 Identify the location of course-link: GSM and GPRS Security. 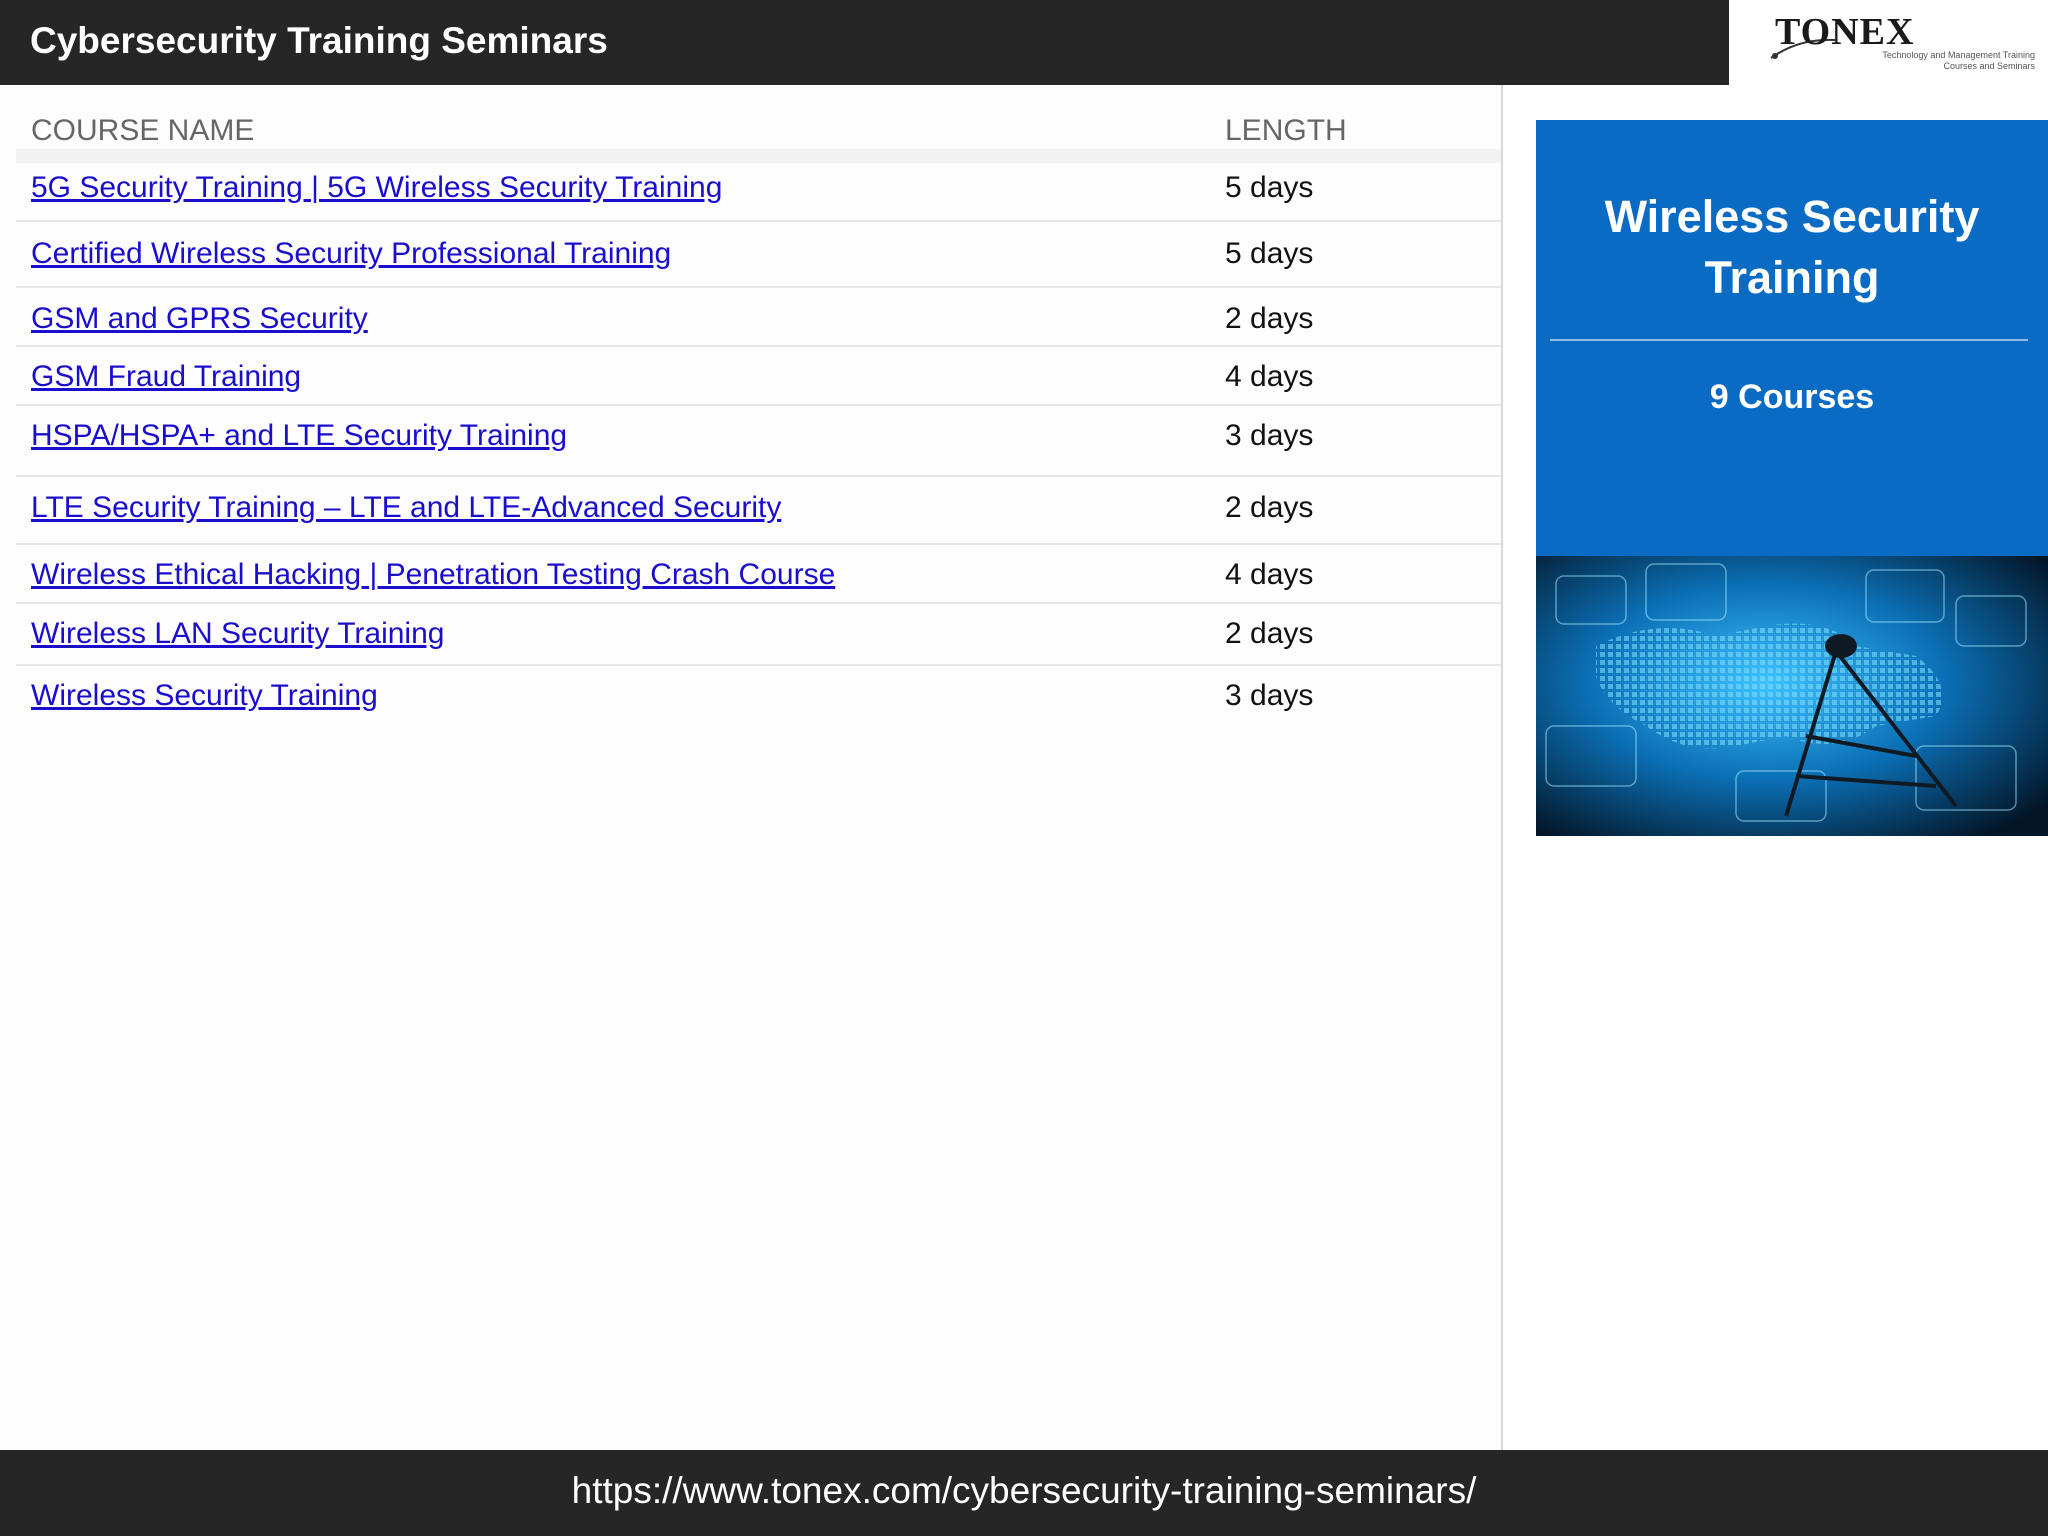
(199, 319).